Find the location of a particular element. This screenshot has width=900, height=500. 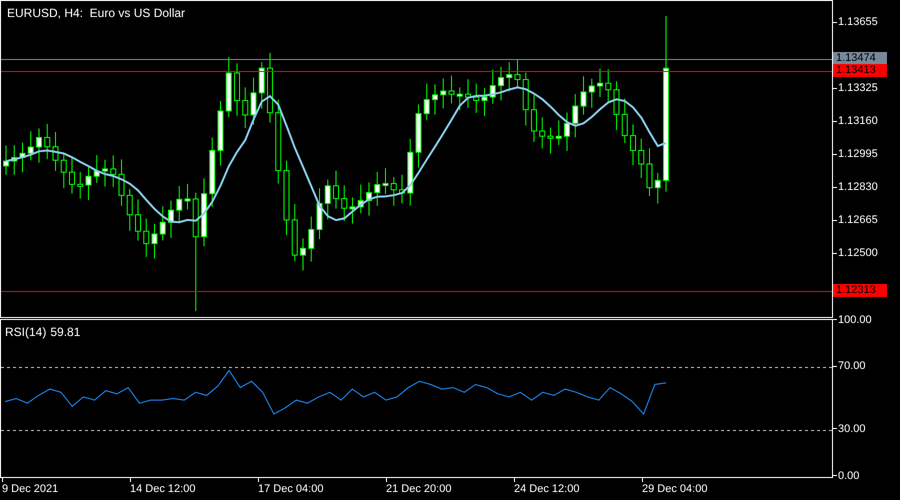

rsi-tick-label: 30.00 is located at coordinates (852, 429).